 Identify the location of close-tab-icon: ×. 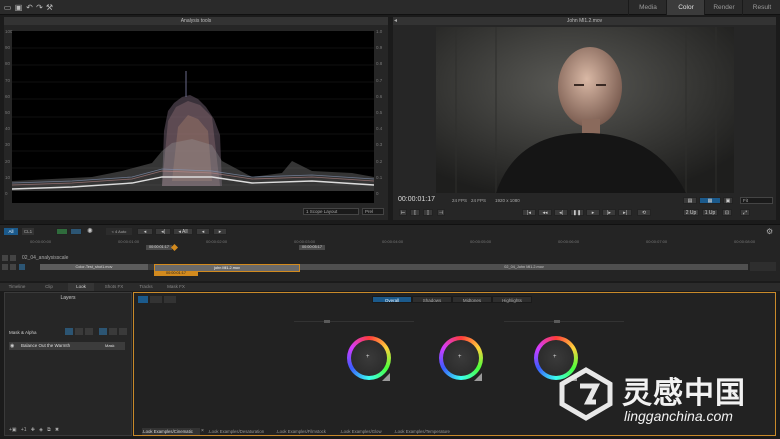
(202, 431).